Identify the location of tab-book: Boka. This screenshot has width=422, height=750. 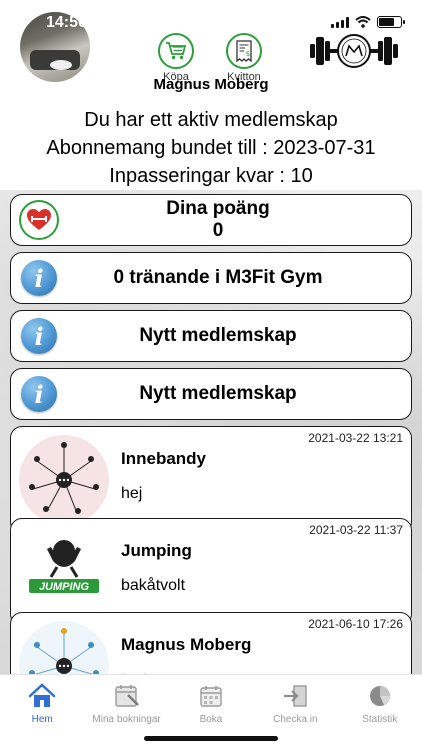
(211, 703).